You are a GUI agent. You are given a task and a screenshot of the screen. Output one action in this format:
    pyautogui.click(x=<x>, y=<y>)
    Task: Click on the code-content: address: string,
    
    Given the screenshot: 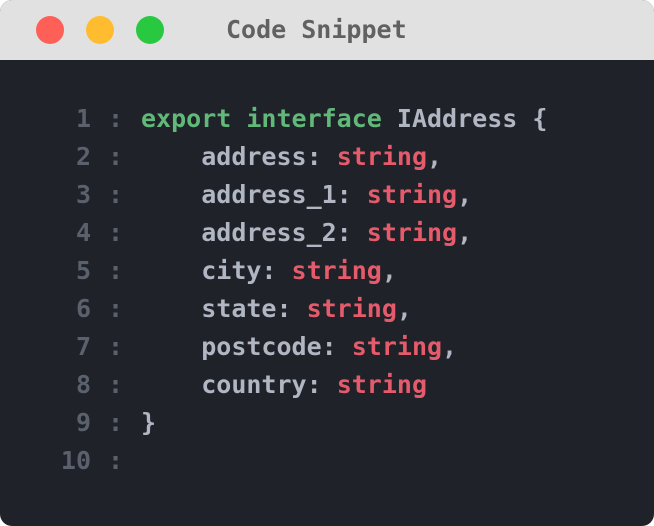 What is the action you would take?
    pyautogui.click(x=291, y=157)
    